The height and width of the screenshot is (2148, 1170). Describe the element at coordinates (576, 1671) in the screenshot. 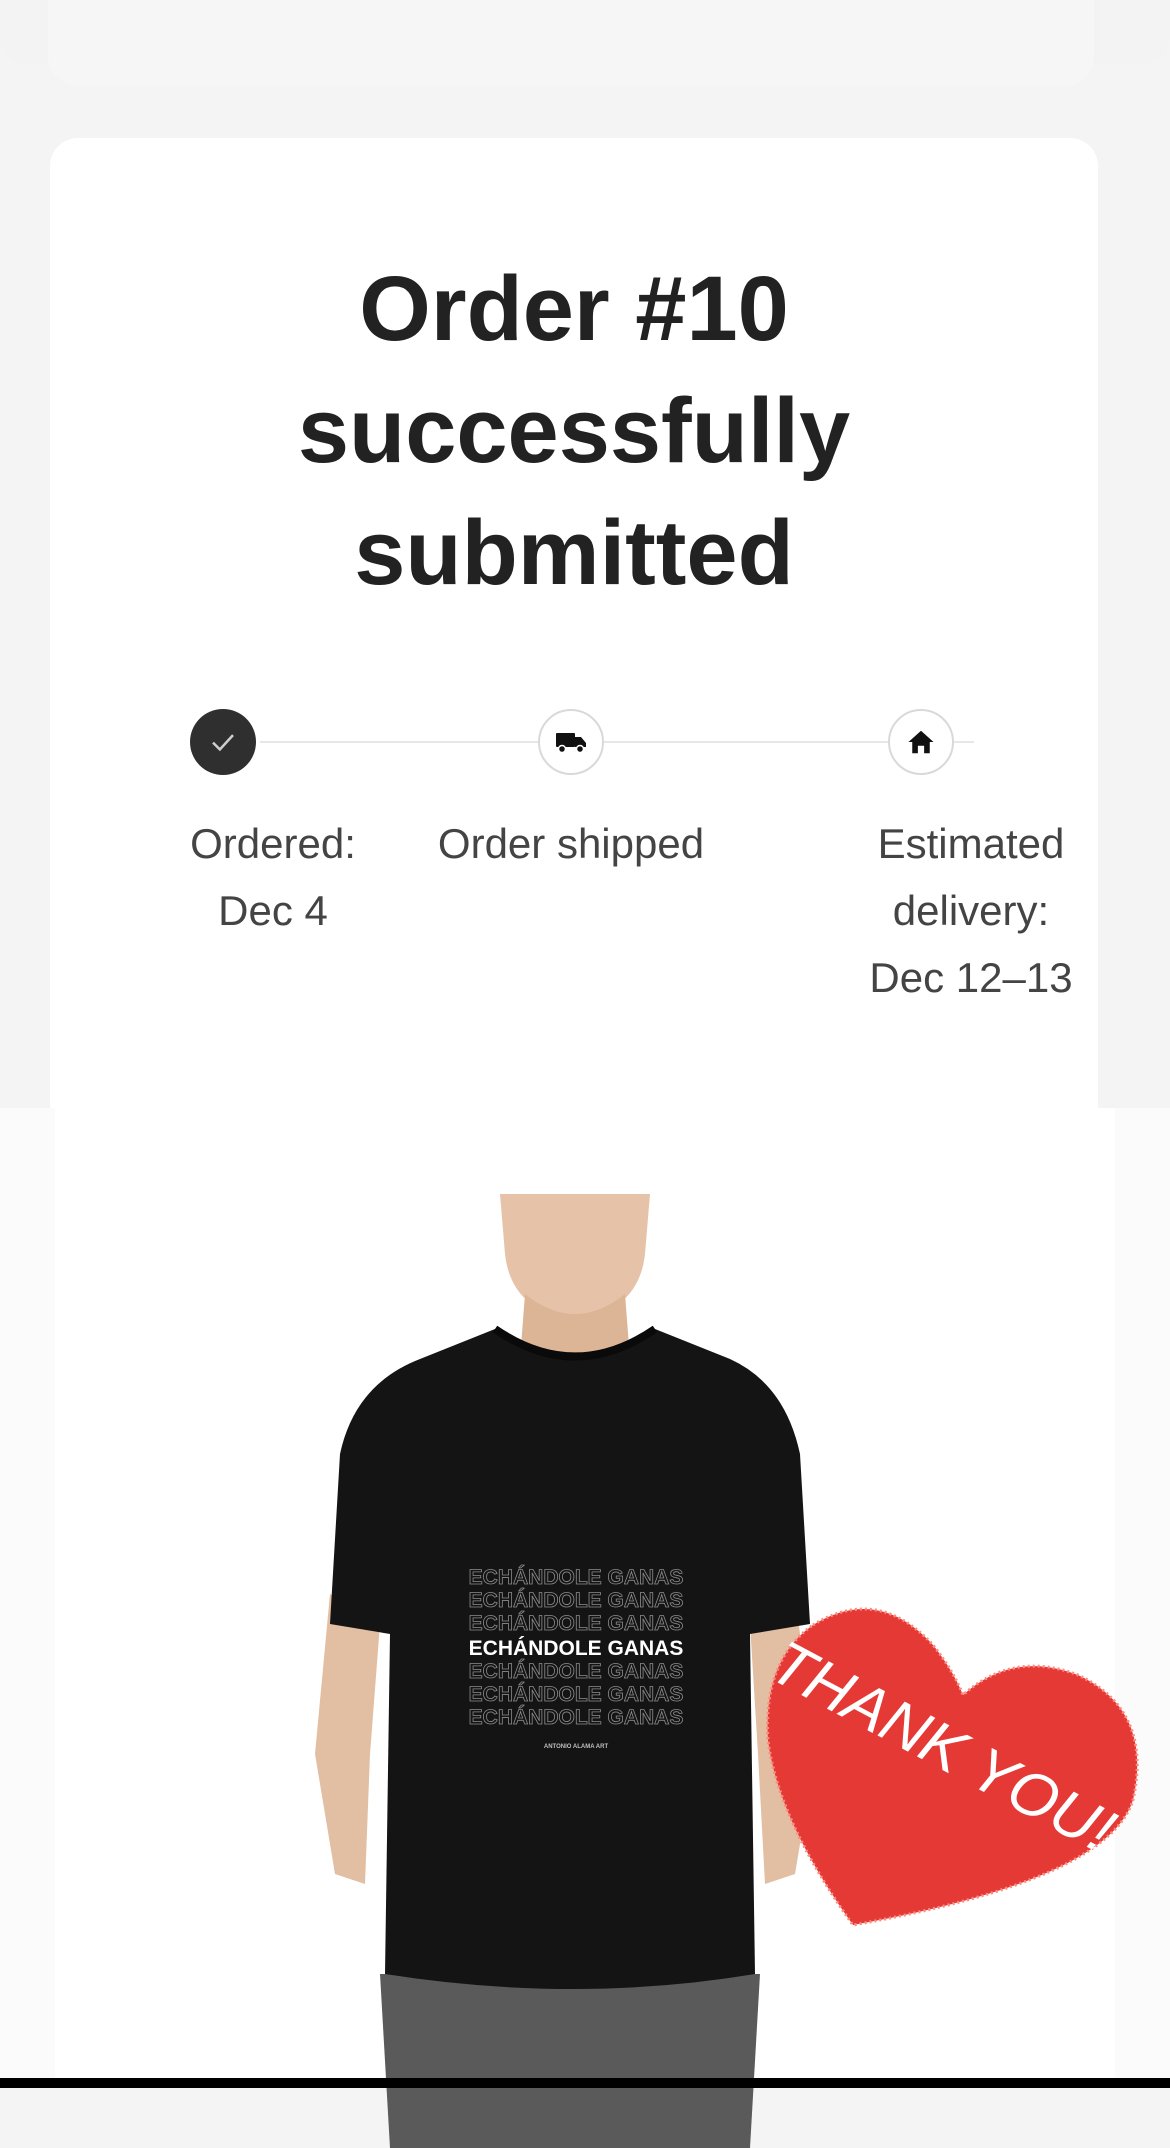

I see `shirt-print-line-5: ECHÁNDOLE GANAS` at that location.